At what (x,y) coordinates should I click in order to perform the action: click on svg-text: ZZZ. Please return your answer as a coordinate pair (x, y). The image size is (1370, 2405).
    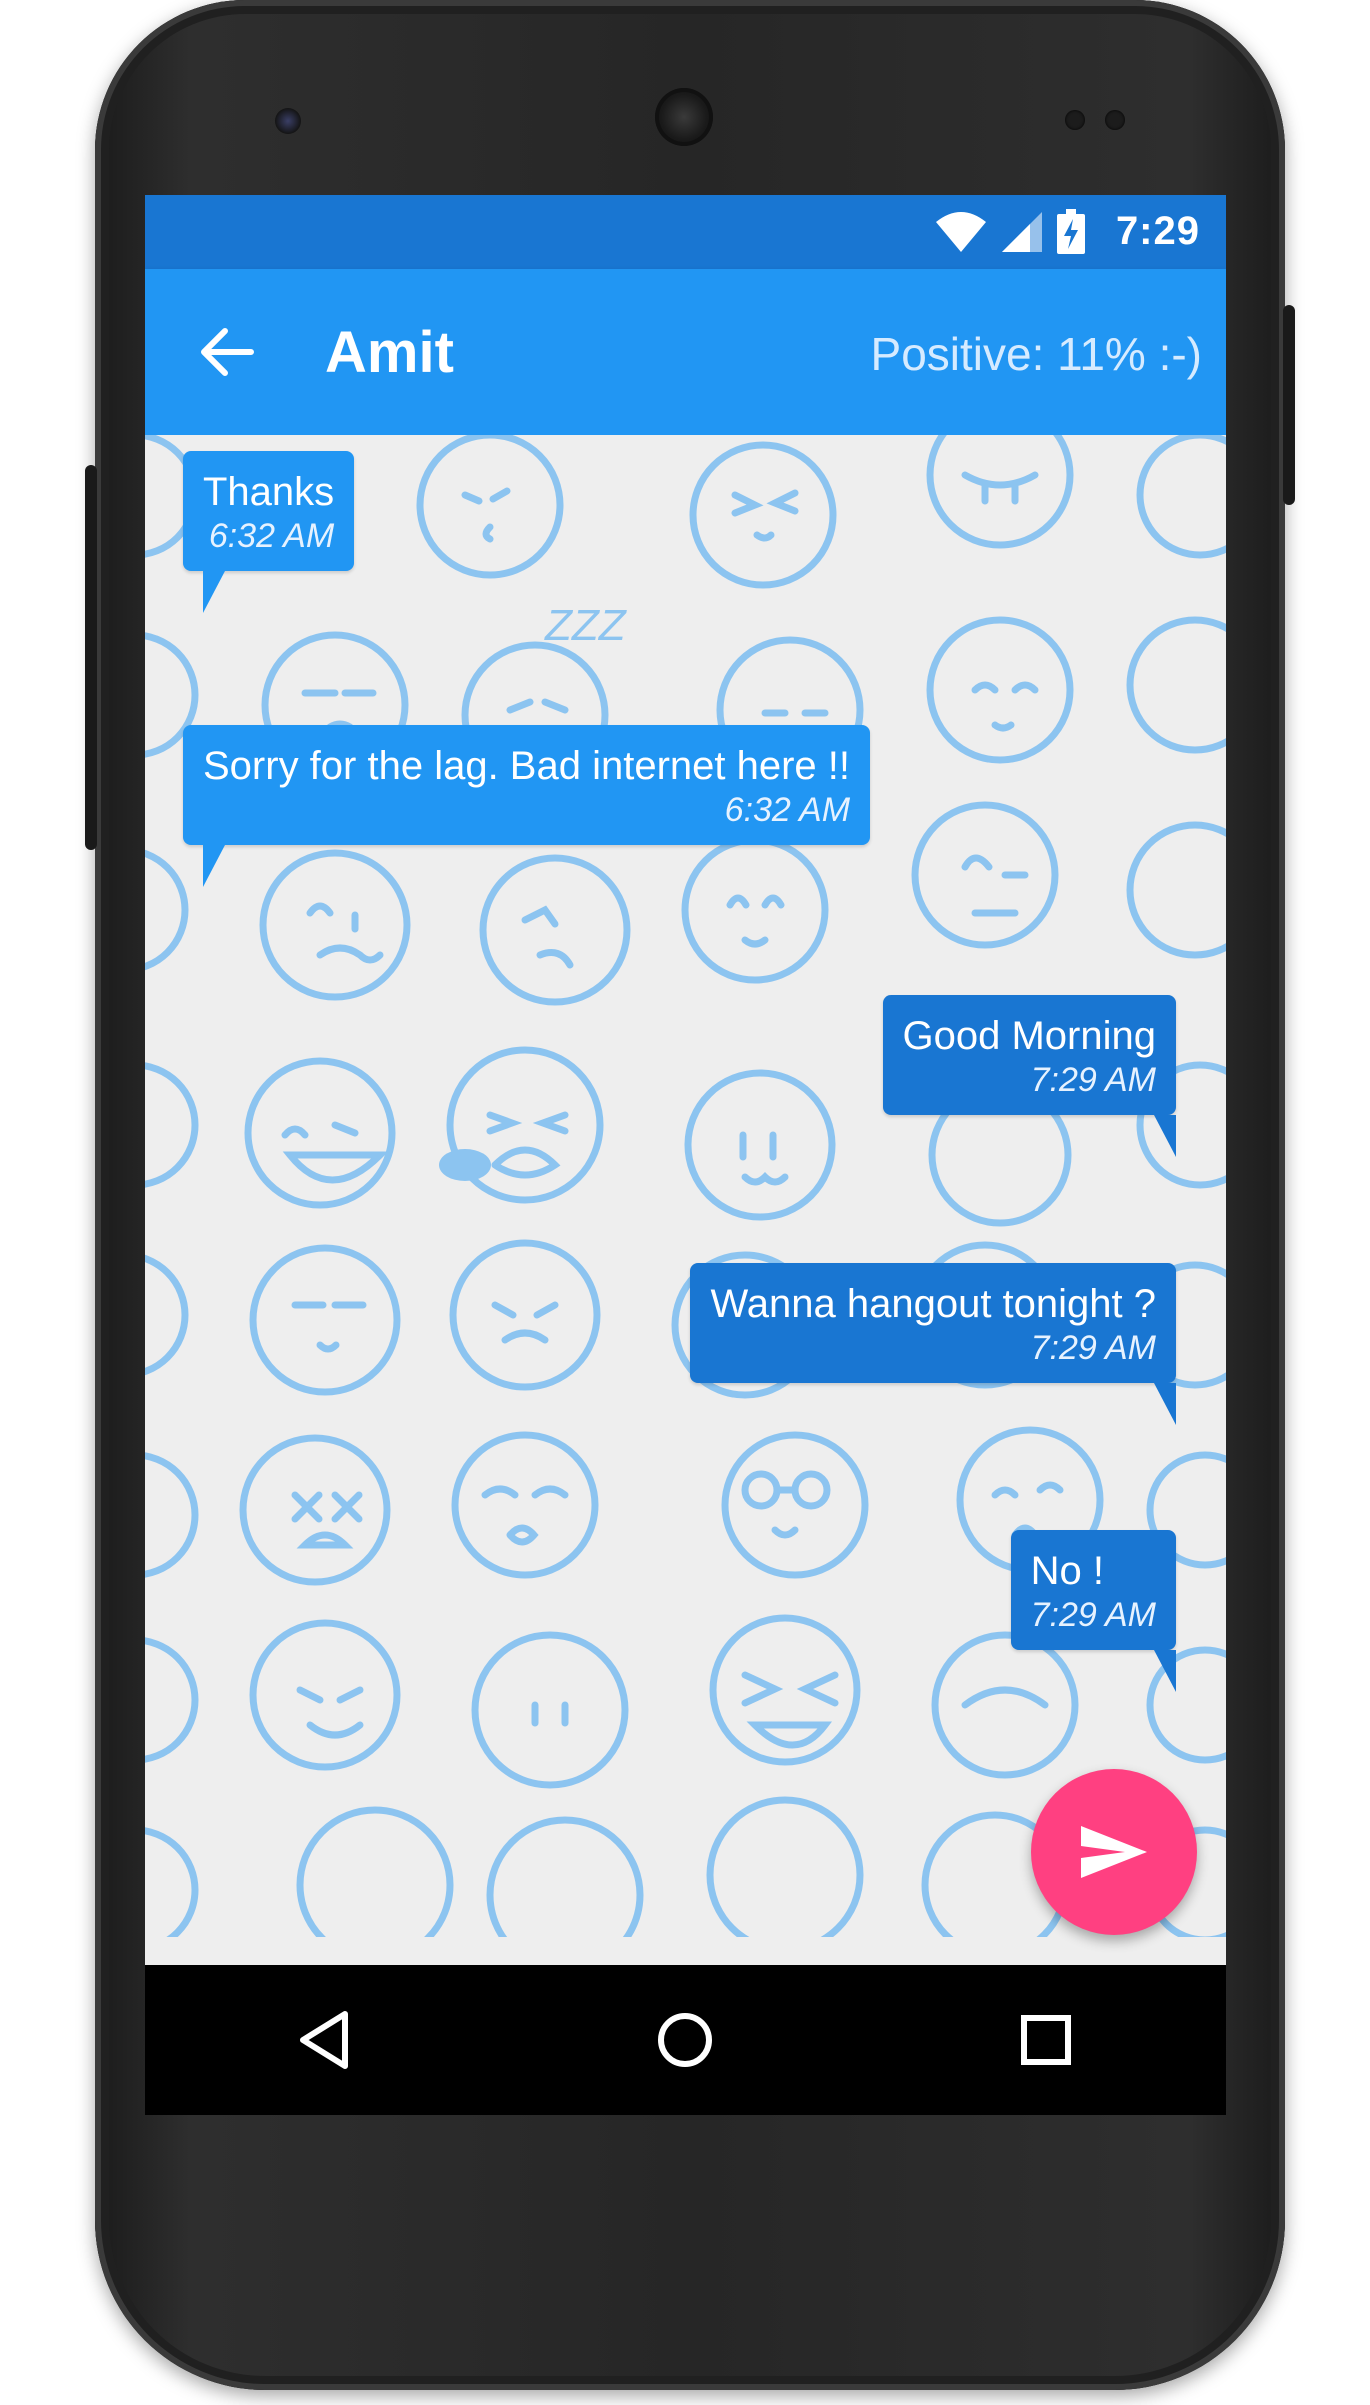
    Looking at the image, I should click on (586, 625).